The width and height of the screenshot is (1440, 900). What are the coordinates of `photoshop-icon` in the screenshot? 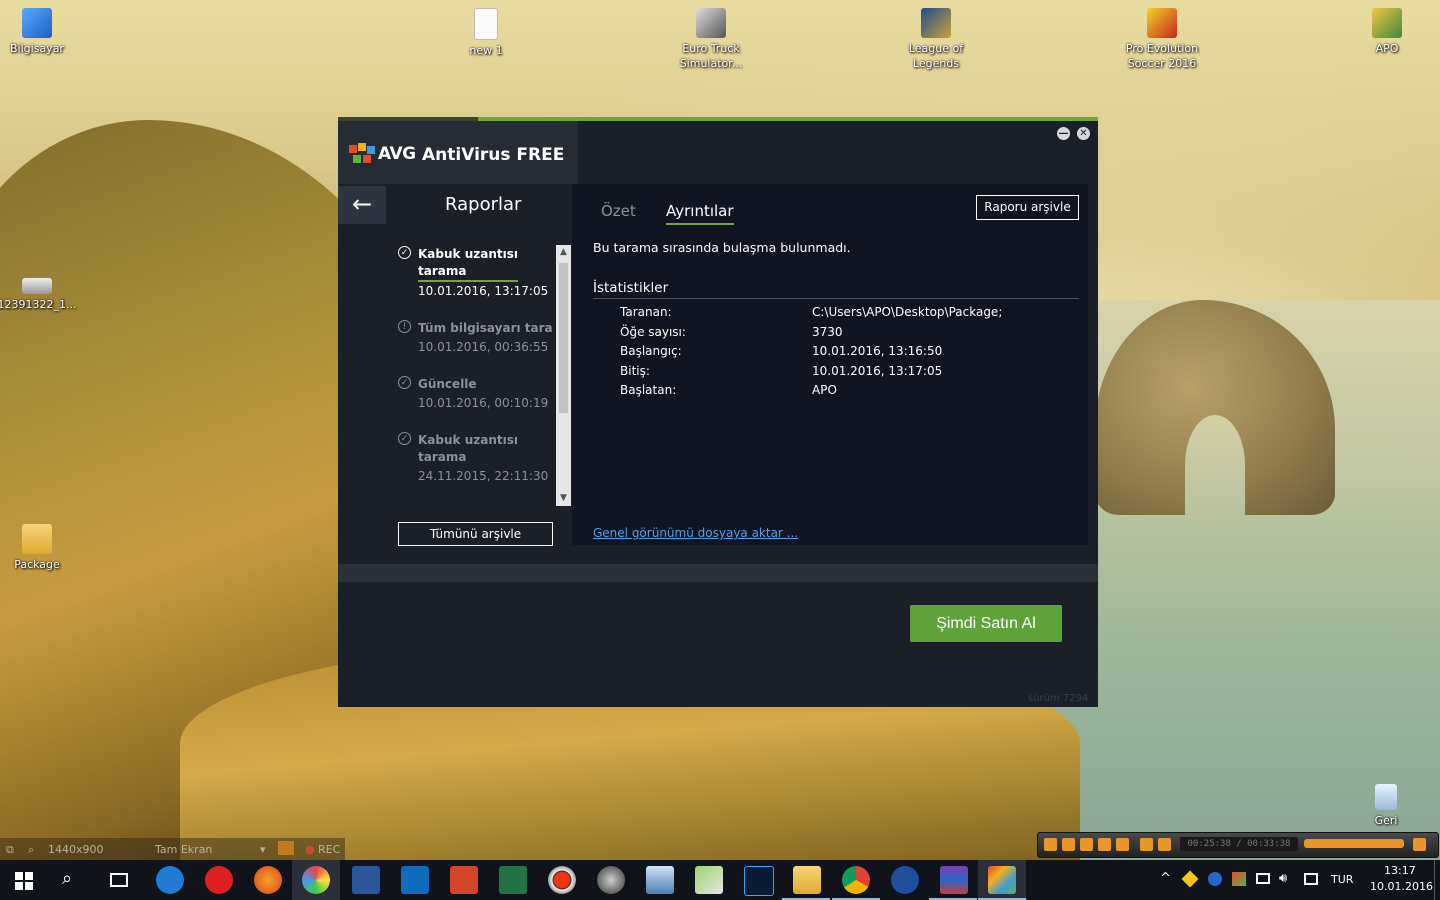 It's located at (759, 881).